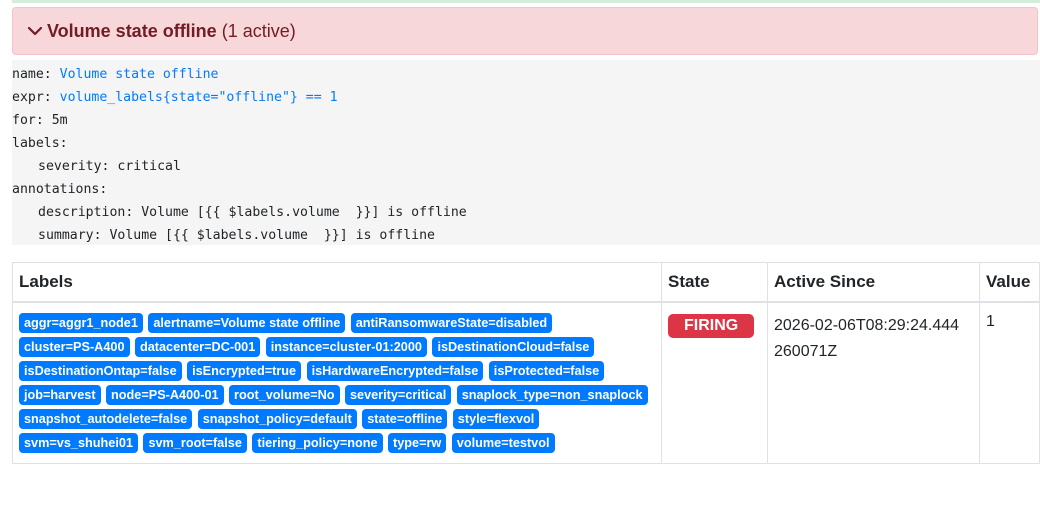 Image resolution: width=1040 pixels, height=506 pixels. Describe the element at coordinates (525, 31) in the screenshot. I see `alert-group-header: Volume state offline (1 active)` at that location.